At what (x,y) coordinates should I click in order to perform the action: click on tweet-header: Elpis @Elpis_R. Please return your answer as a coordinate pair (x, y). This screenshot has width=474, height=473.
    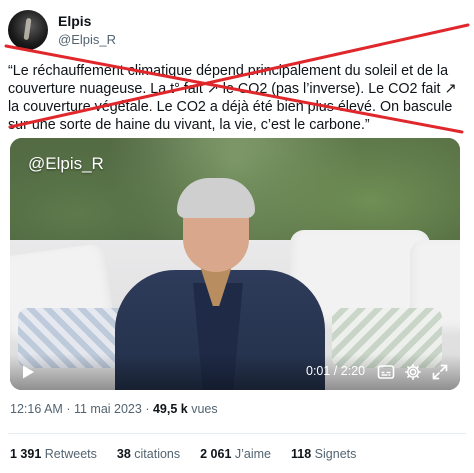
    Looking at the image, I should click on (62, 30).